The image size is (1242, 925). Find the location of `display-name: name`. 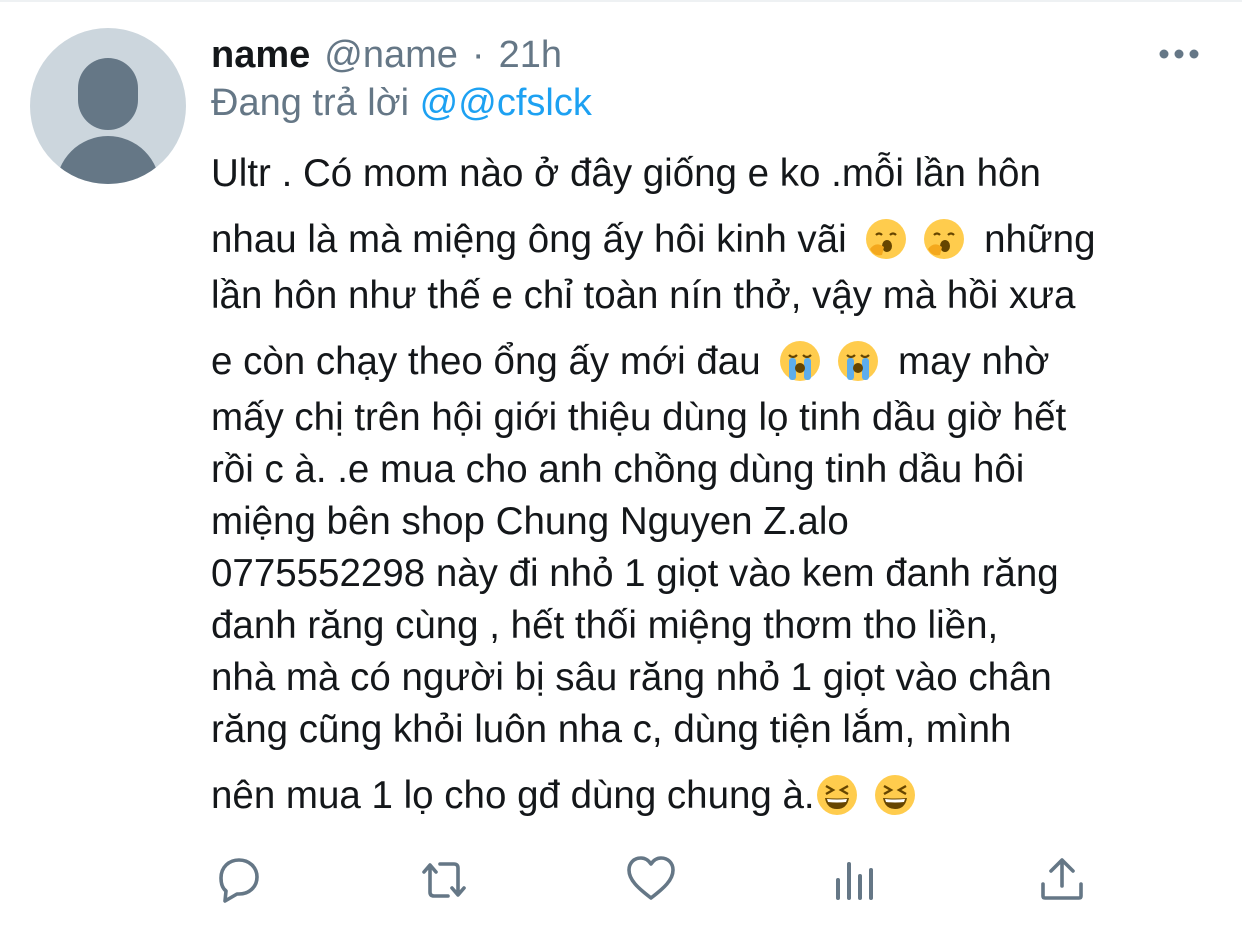

display-name: name is located at coordinates (260, 55).